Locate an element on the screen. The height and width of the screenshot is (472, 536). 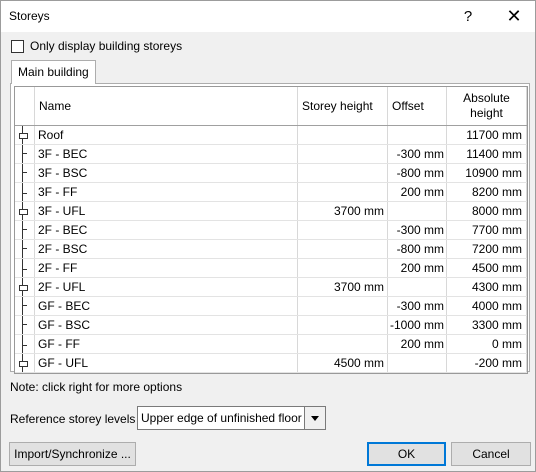
name-cell: GF - BEC is located at coordinates (166, 306).